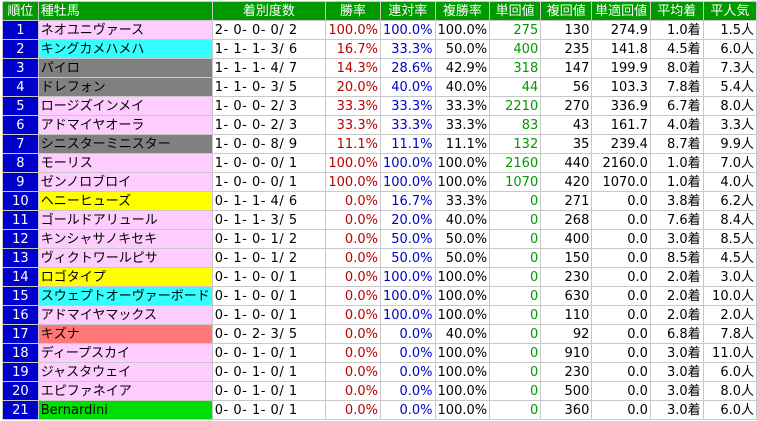  What do you see at coordinates (566, 144) in the screenshot?
I see `show-return-cell: 35` at bounding box center [566, 144].